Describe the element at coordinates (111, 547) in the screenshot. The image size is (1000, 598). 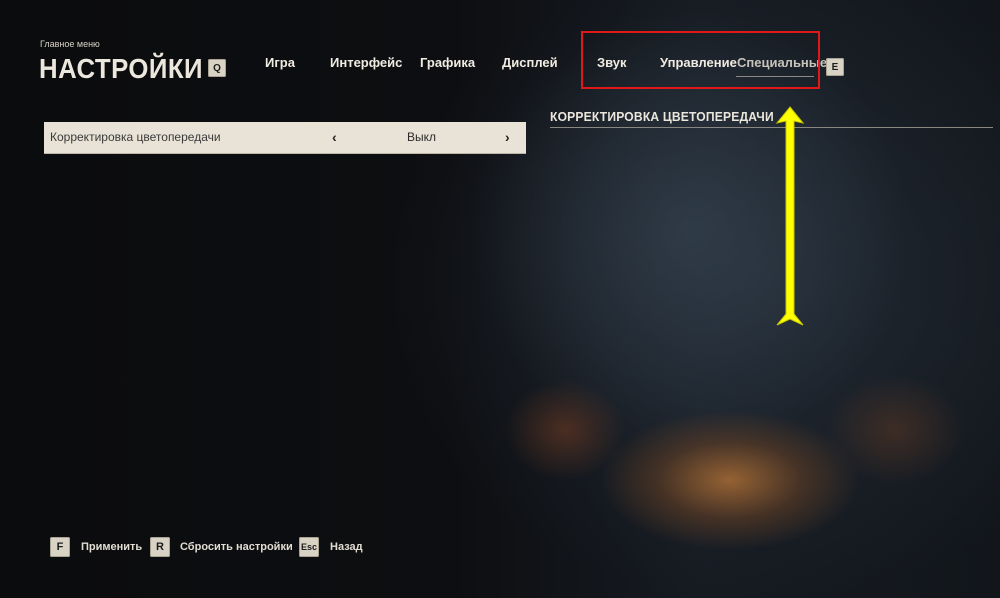
I see `apply-label: Применить` at that location.